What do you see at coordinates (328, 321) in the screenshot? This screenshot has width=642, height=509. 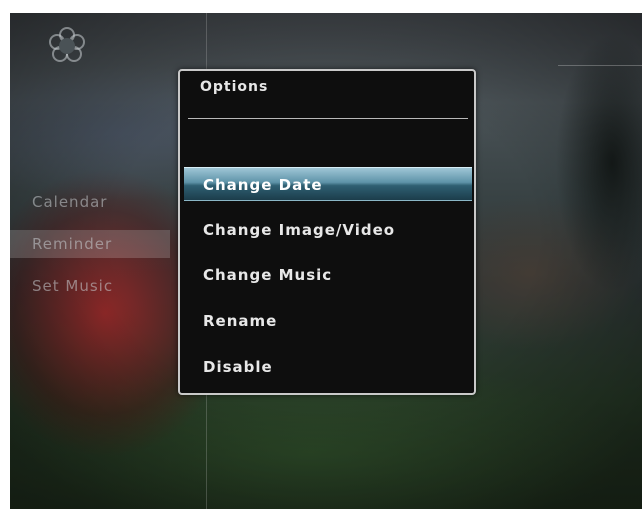 I see `option-rename: Rename` at bounding box center [328, 321].